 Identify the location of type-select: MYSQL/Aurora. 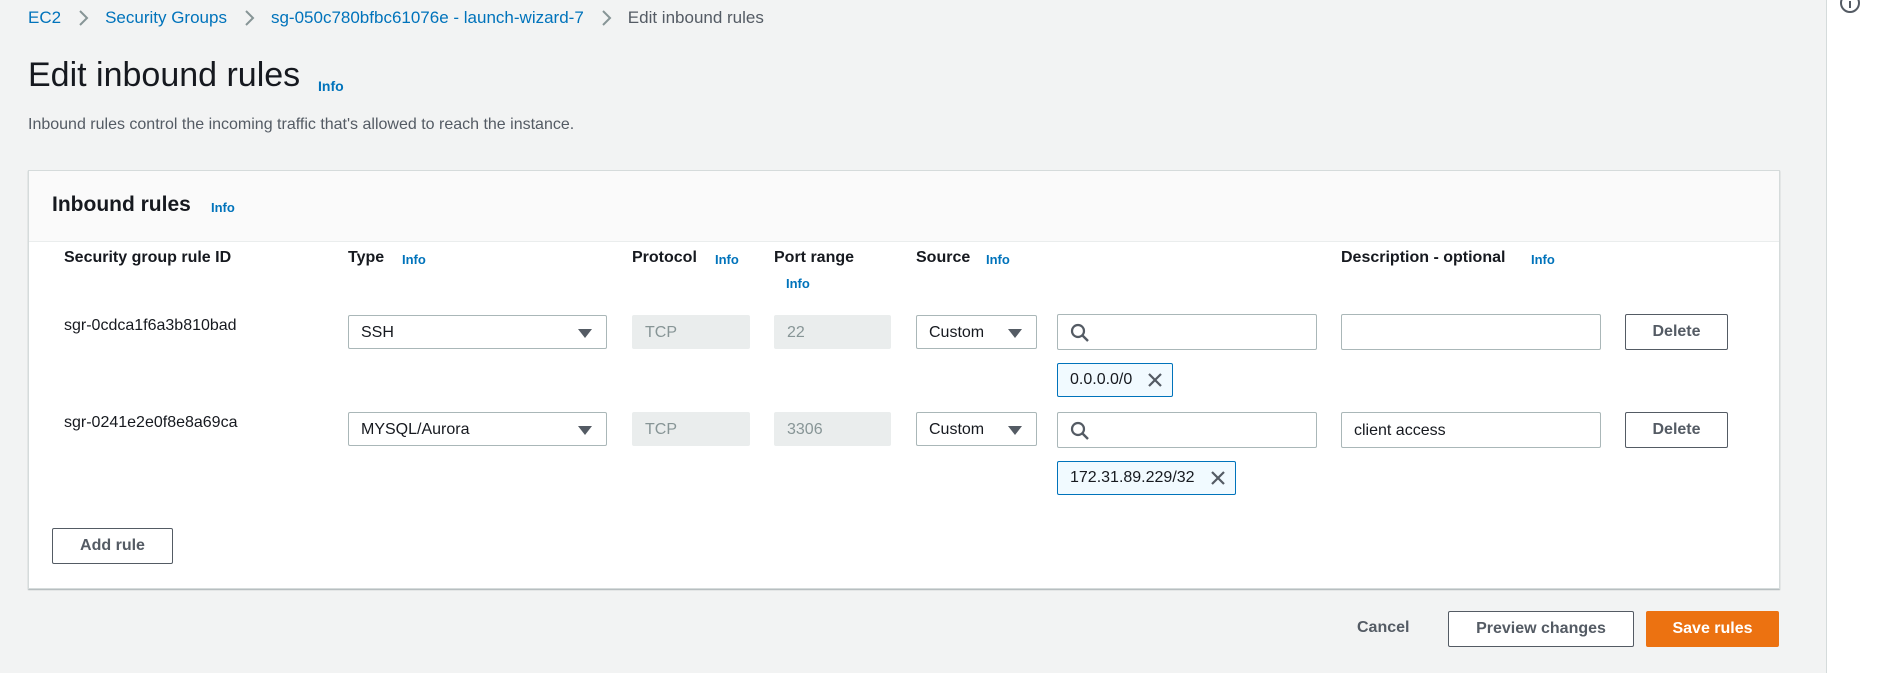
(477, 429).